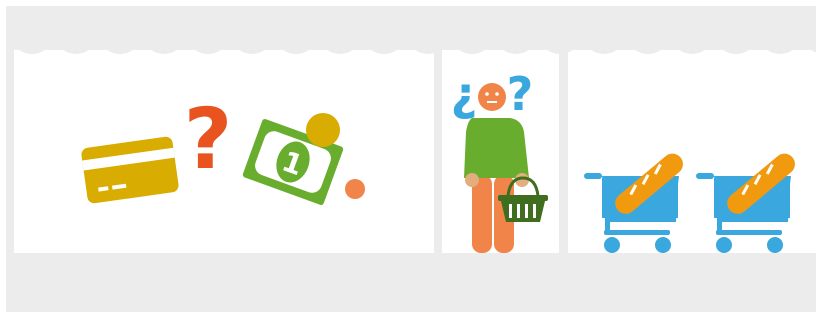  Describe the element at coordinates (208, 139) in the screenshot. I see `payment-question-mark: ?` at that location.